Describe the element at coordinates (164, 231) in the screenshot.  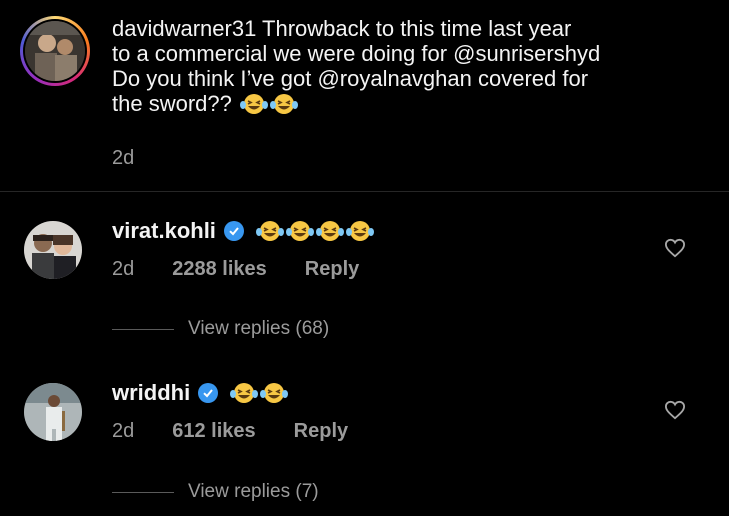
I see `comment-username: virat.kohli` at that location.